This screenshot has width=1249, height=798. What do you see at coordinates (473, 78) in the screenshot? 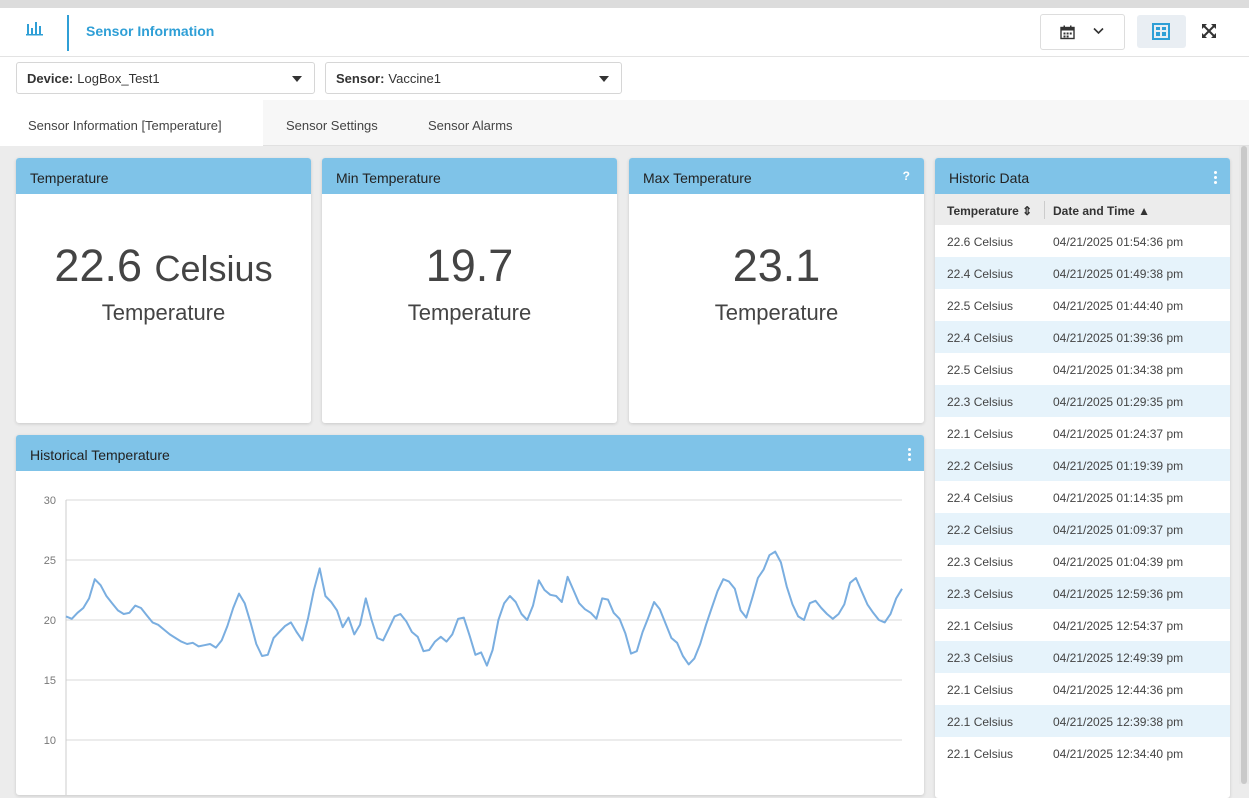
I see `sensor-dropdown: Sensor: Vaccine1` at bounding box center [473, 78].